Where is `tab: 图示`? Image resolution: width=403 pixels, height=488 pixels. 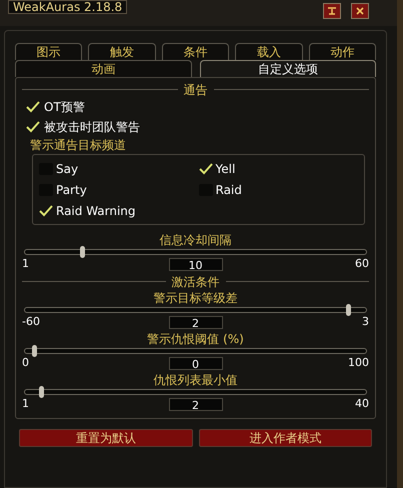
tab: 图示 is located at coordinates (48, 51).